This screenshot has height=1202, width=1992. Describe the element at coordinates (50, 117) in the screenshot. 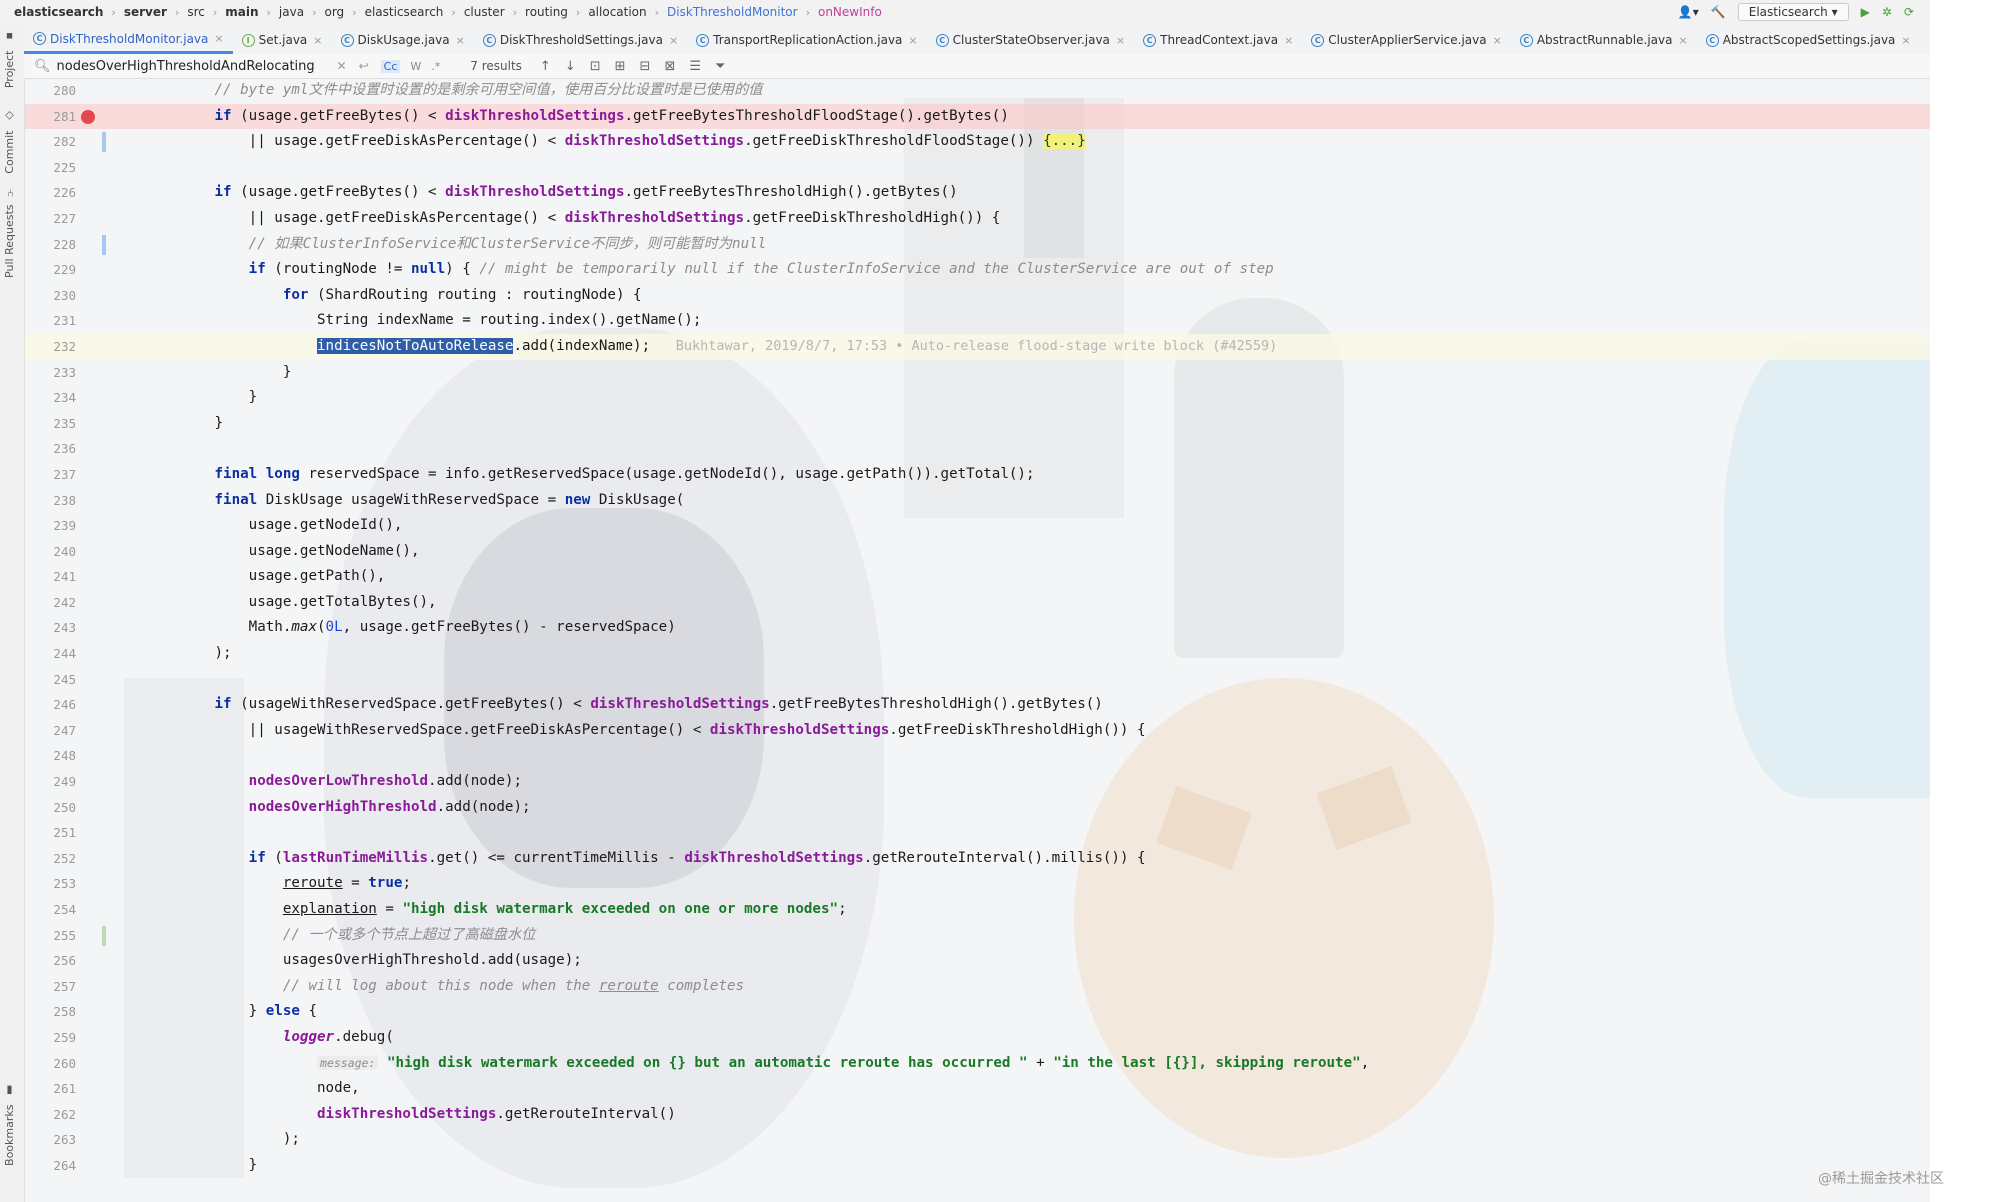

I see `line-number: 281` at that location.